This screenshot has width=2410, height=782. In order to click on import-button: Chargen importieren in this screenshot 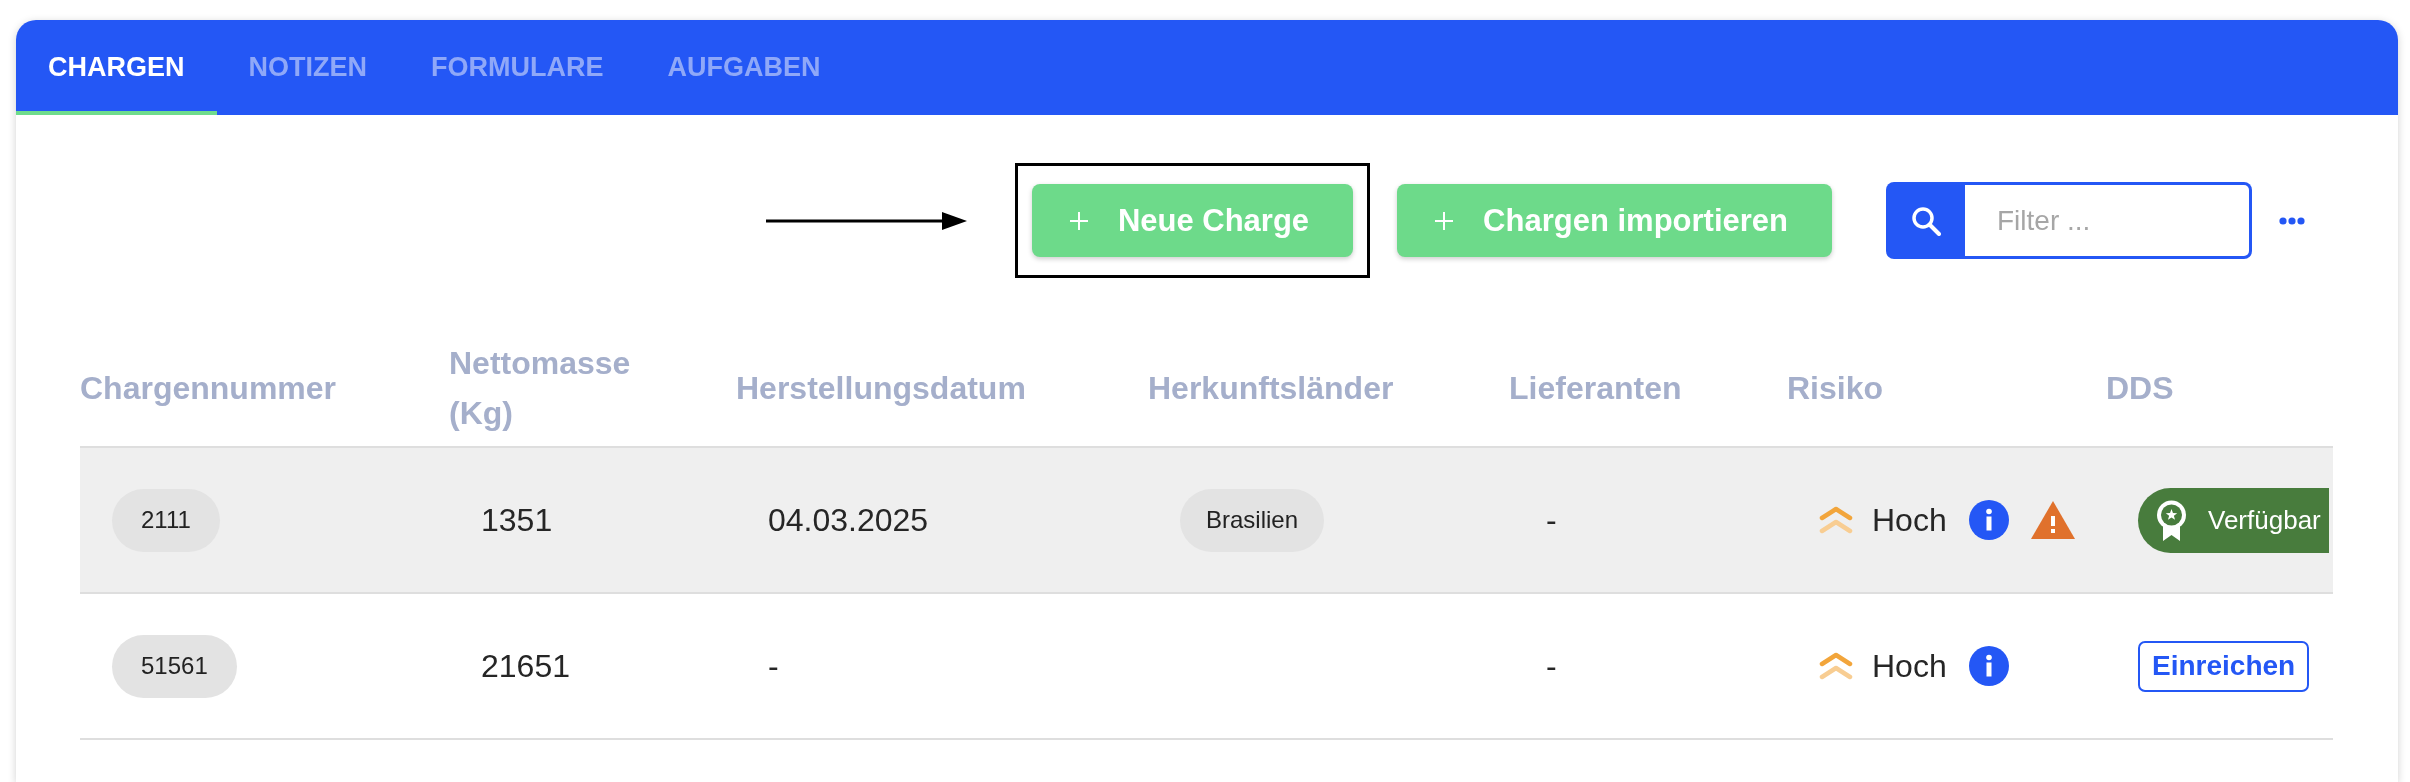, I will do `click(1614, 220)`.